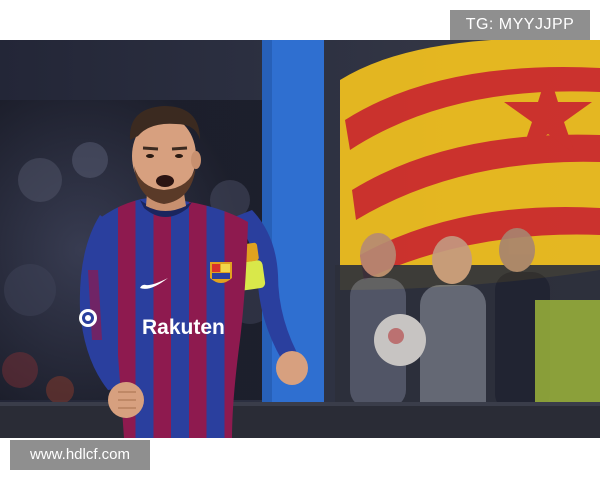 This screenshot has width=600, height=480. Describe the element at coordinates (183, 327) in the screenshot. I see `sponsor-text: Rakuten` at that location.